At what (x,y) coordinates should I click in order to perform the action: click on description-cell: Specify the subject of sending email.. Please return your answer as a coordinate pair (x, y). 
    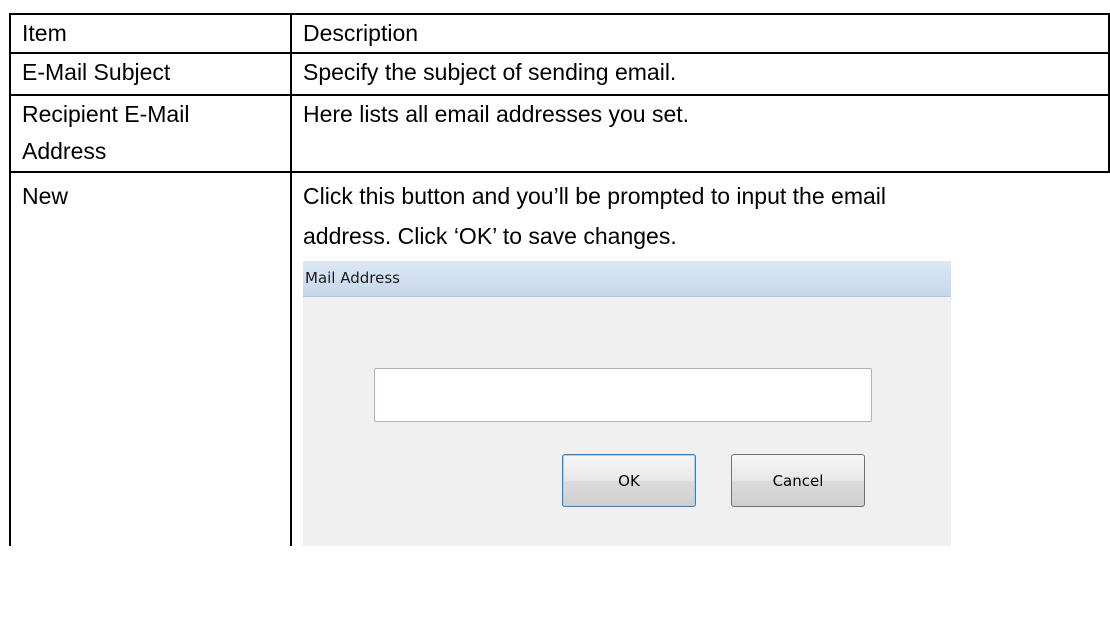
    Looking at the image, I should click on (700, 74).